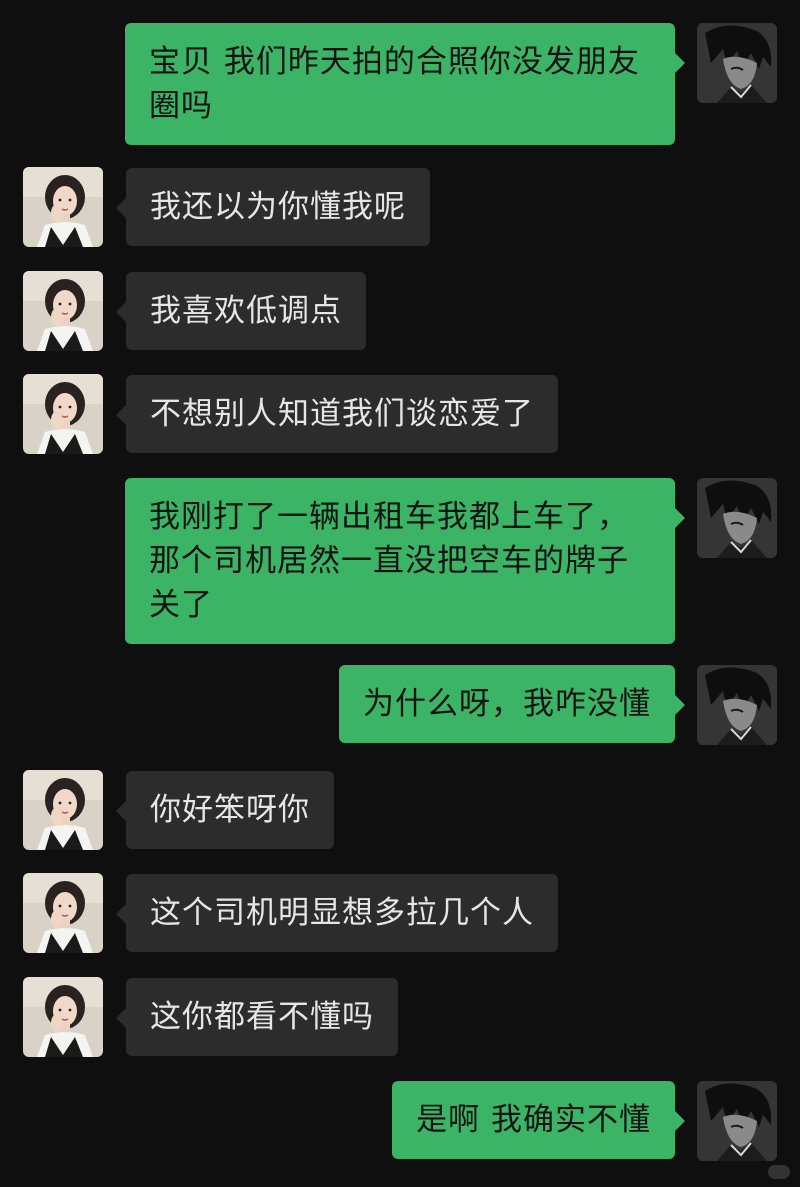 The height and width of the screenshot is (1187, 800). I want to click on watermark-badge, so click(779, 1172).